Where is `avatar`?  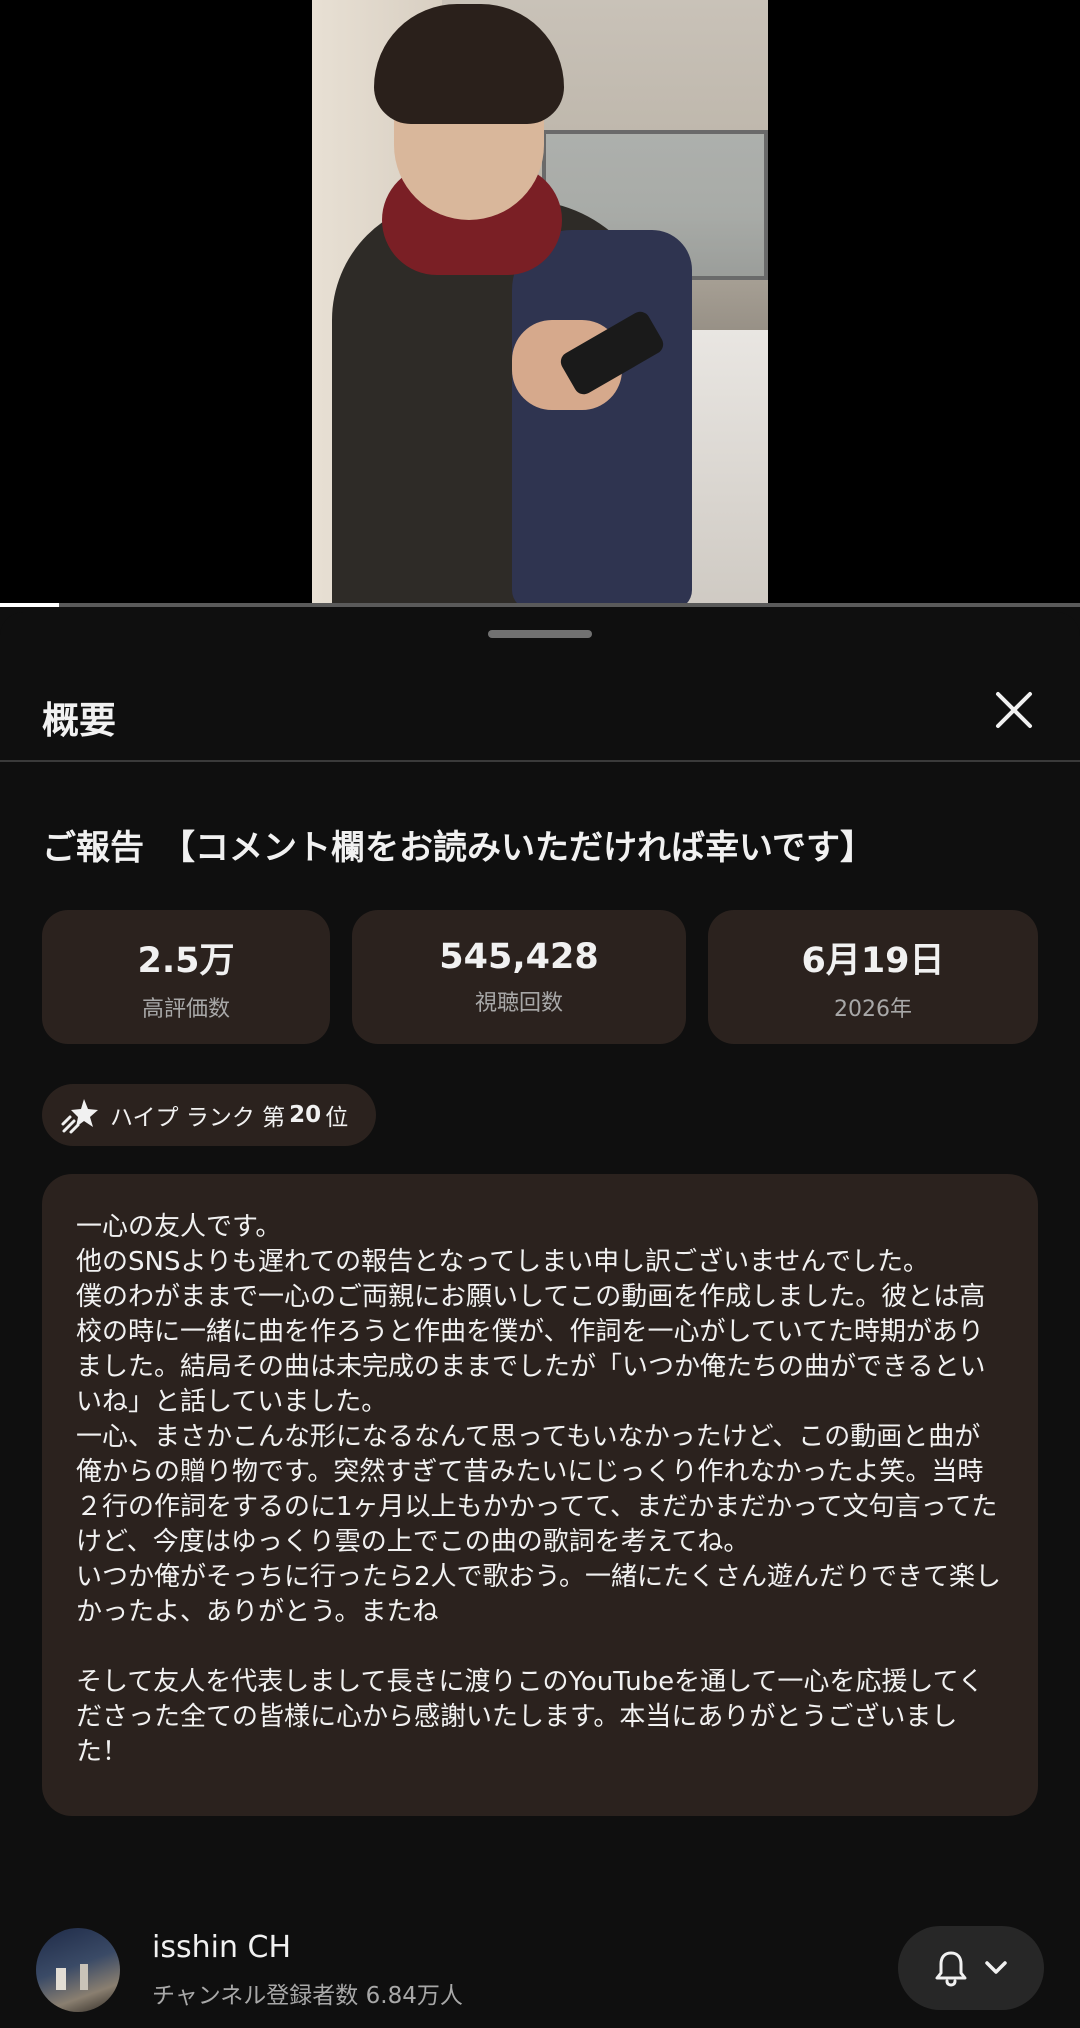
avatar is located at coordinates (78, 1970).